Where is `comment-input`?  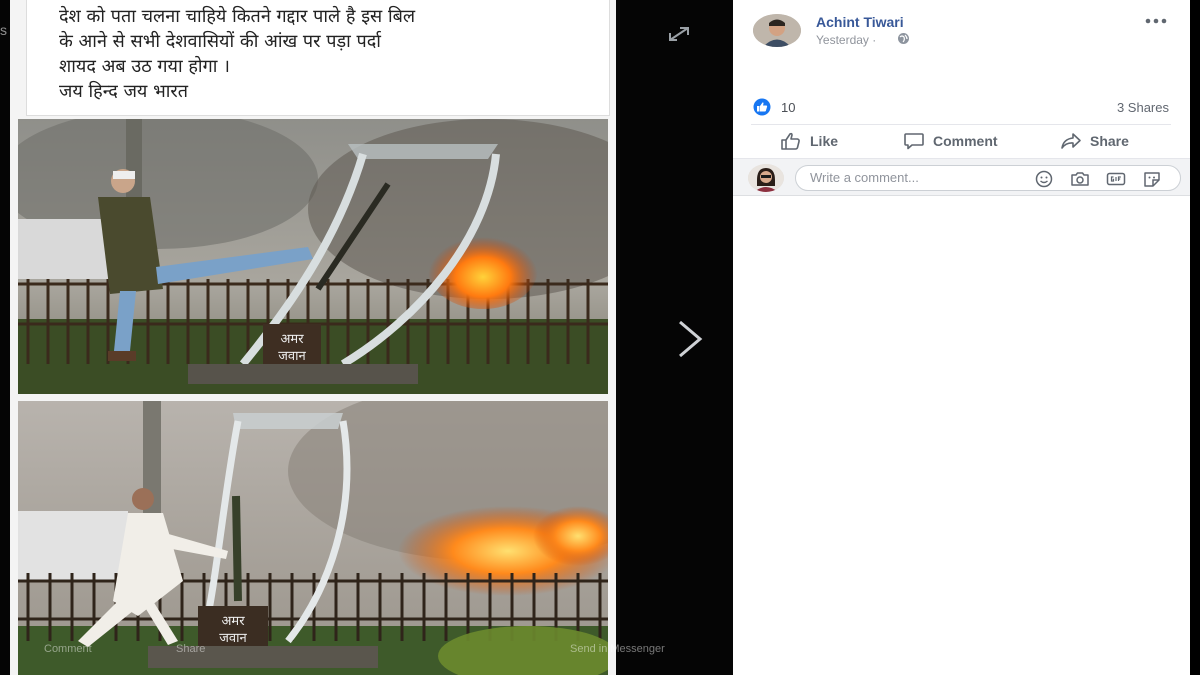 comment-input is located at coordinates (915, 177).